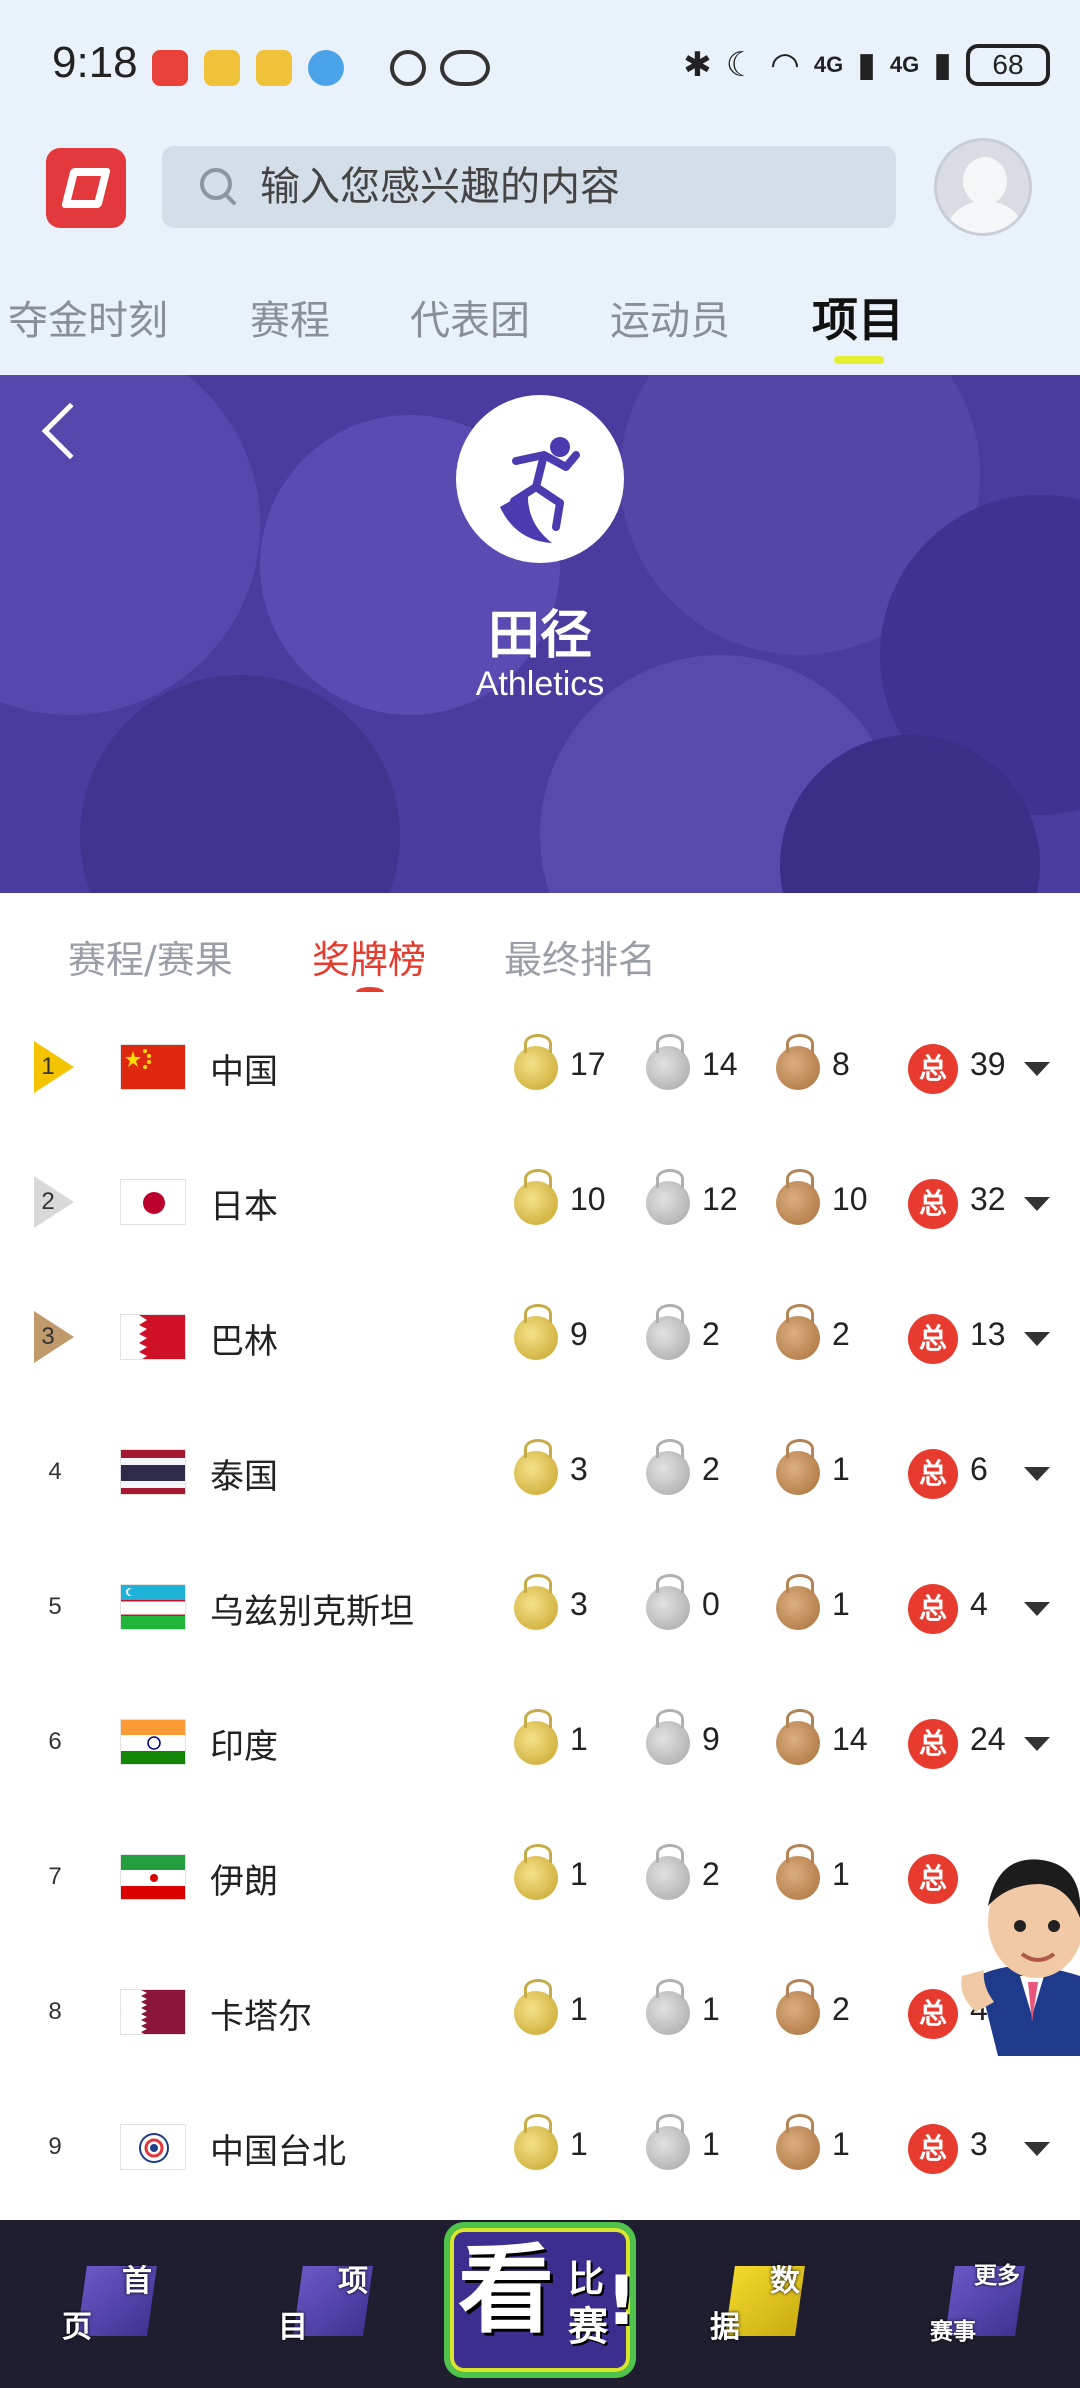 This screenshot has height=2388, width=1080. Describe the element at coordinates (560, 187) in the screenshot. I see `search-input` at that location.